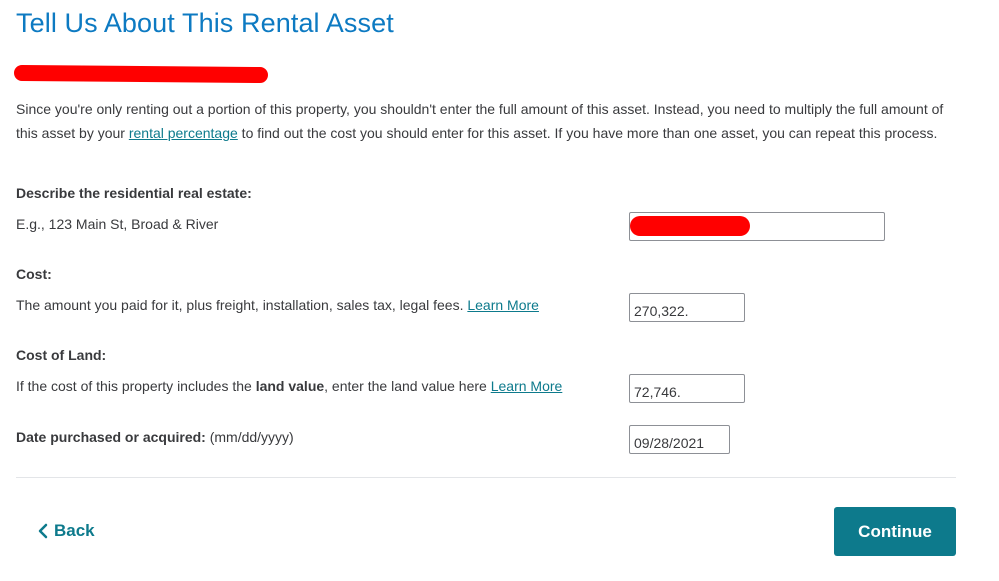 The height and width of the screenshot is (581, 999). Describe the element at coordinates (111, 437) in the screenshot. I see `date-label: Date purchased or acquired:` at that location.